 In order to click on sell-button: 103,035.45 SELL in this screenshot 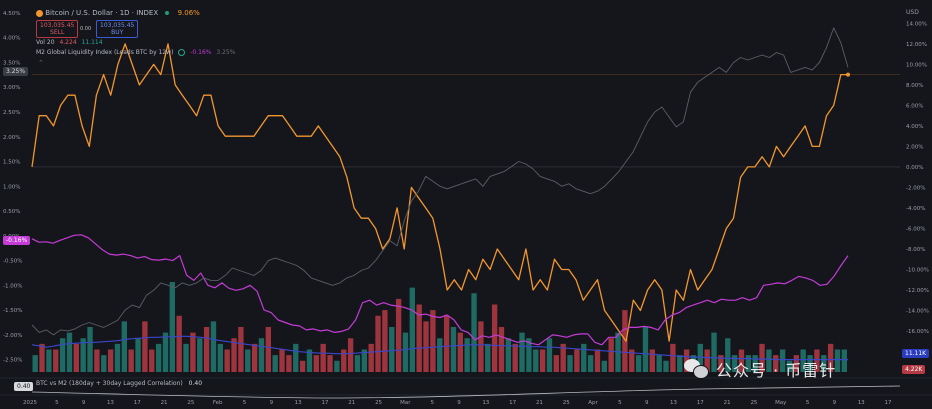, I will do `click(57, 29)`.